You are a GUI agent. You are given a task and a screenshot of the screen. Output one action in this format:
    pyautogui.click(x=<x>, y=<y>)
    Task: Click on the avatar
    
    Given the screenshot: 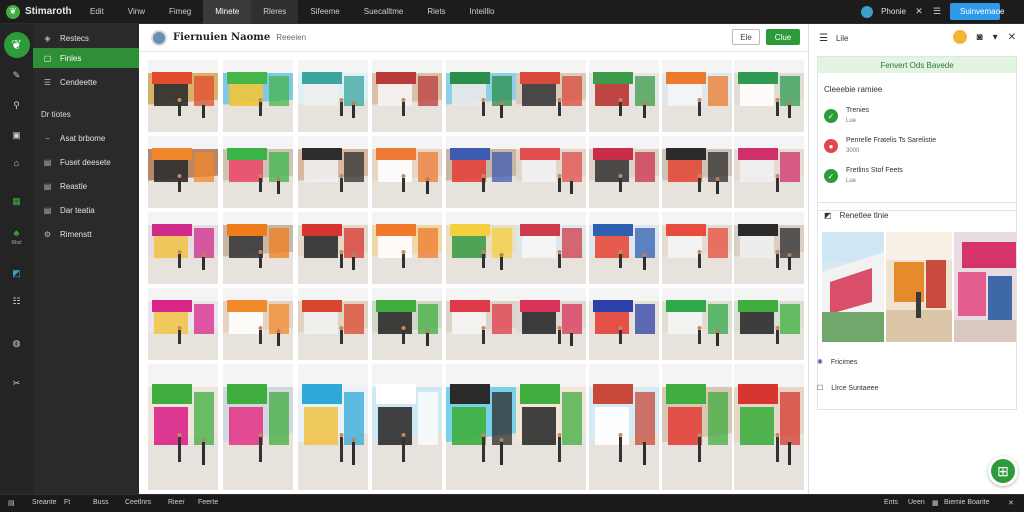 What is the action you would take?
    pyautogui.click(x=159, y=37)
    